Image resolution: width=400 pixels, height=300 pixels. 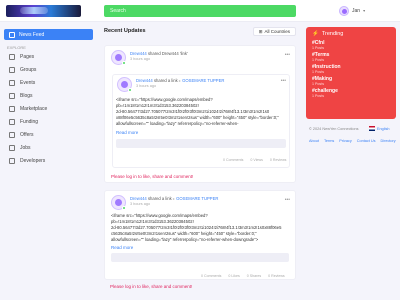 I want to click on search-bar, so click(x=200, y=11).